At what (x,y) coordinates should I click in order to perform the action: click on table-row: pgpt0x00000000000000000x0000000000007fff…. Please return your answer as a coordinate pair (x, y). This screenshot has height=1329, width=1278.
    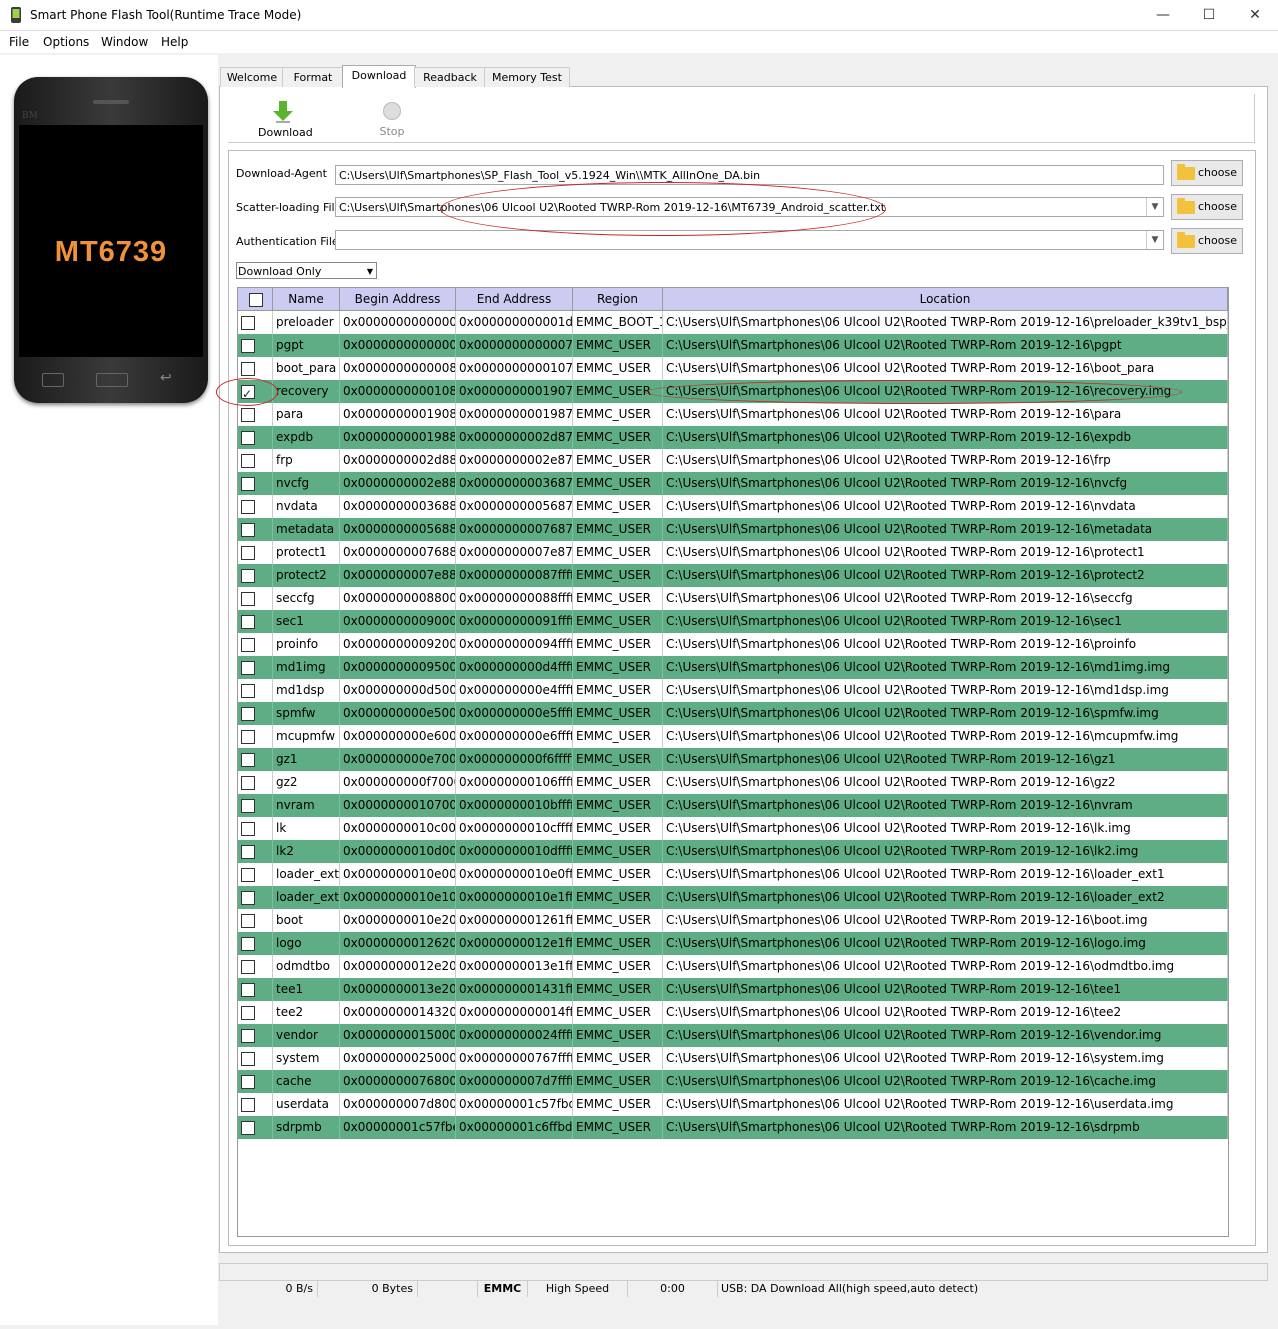
    Looking at the image, I should click on (733, 345).